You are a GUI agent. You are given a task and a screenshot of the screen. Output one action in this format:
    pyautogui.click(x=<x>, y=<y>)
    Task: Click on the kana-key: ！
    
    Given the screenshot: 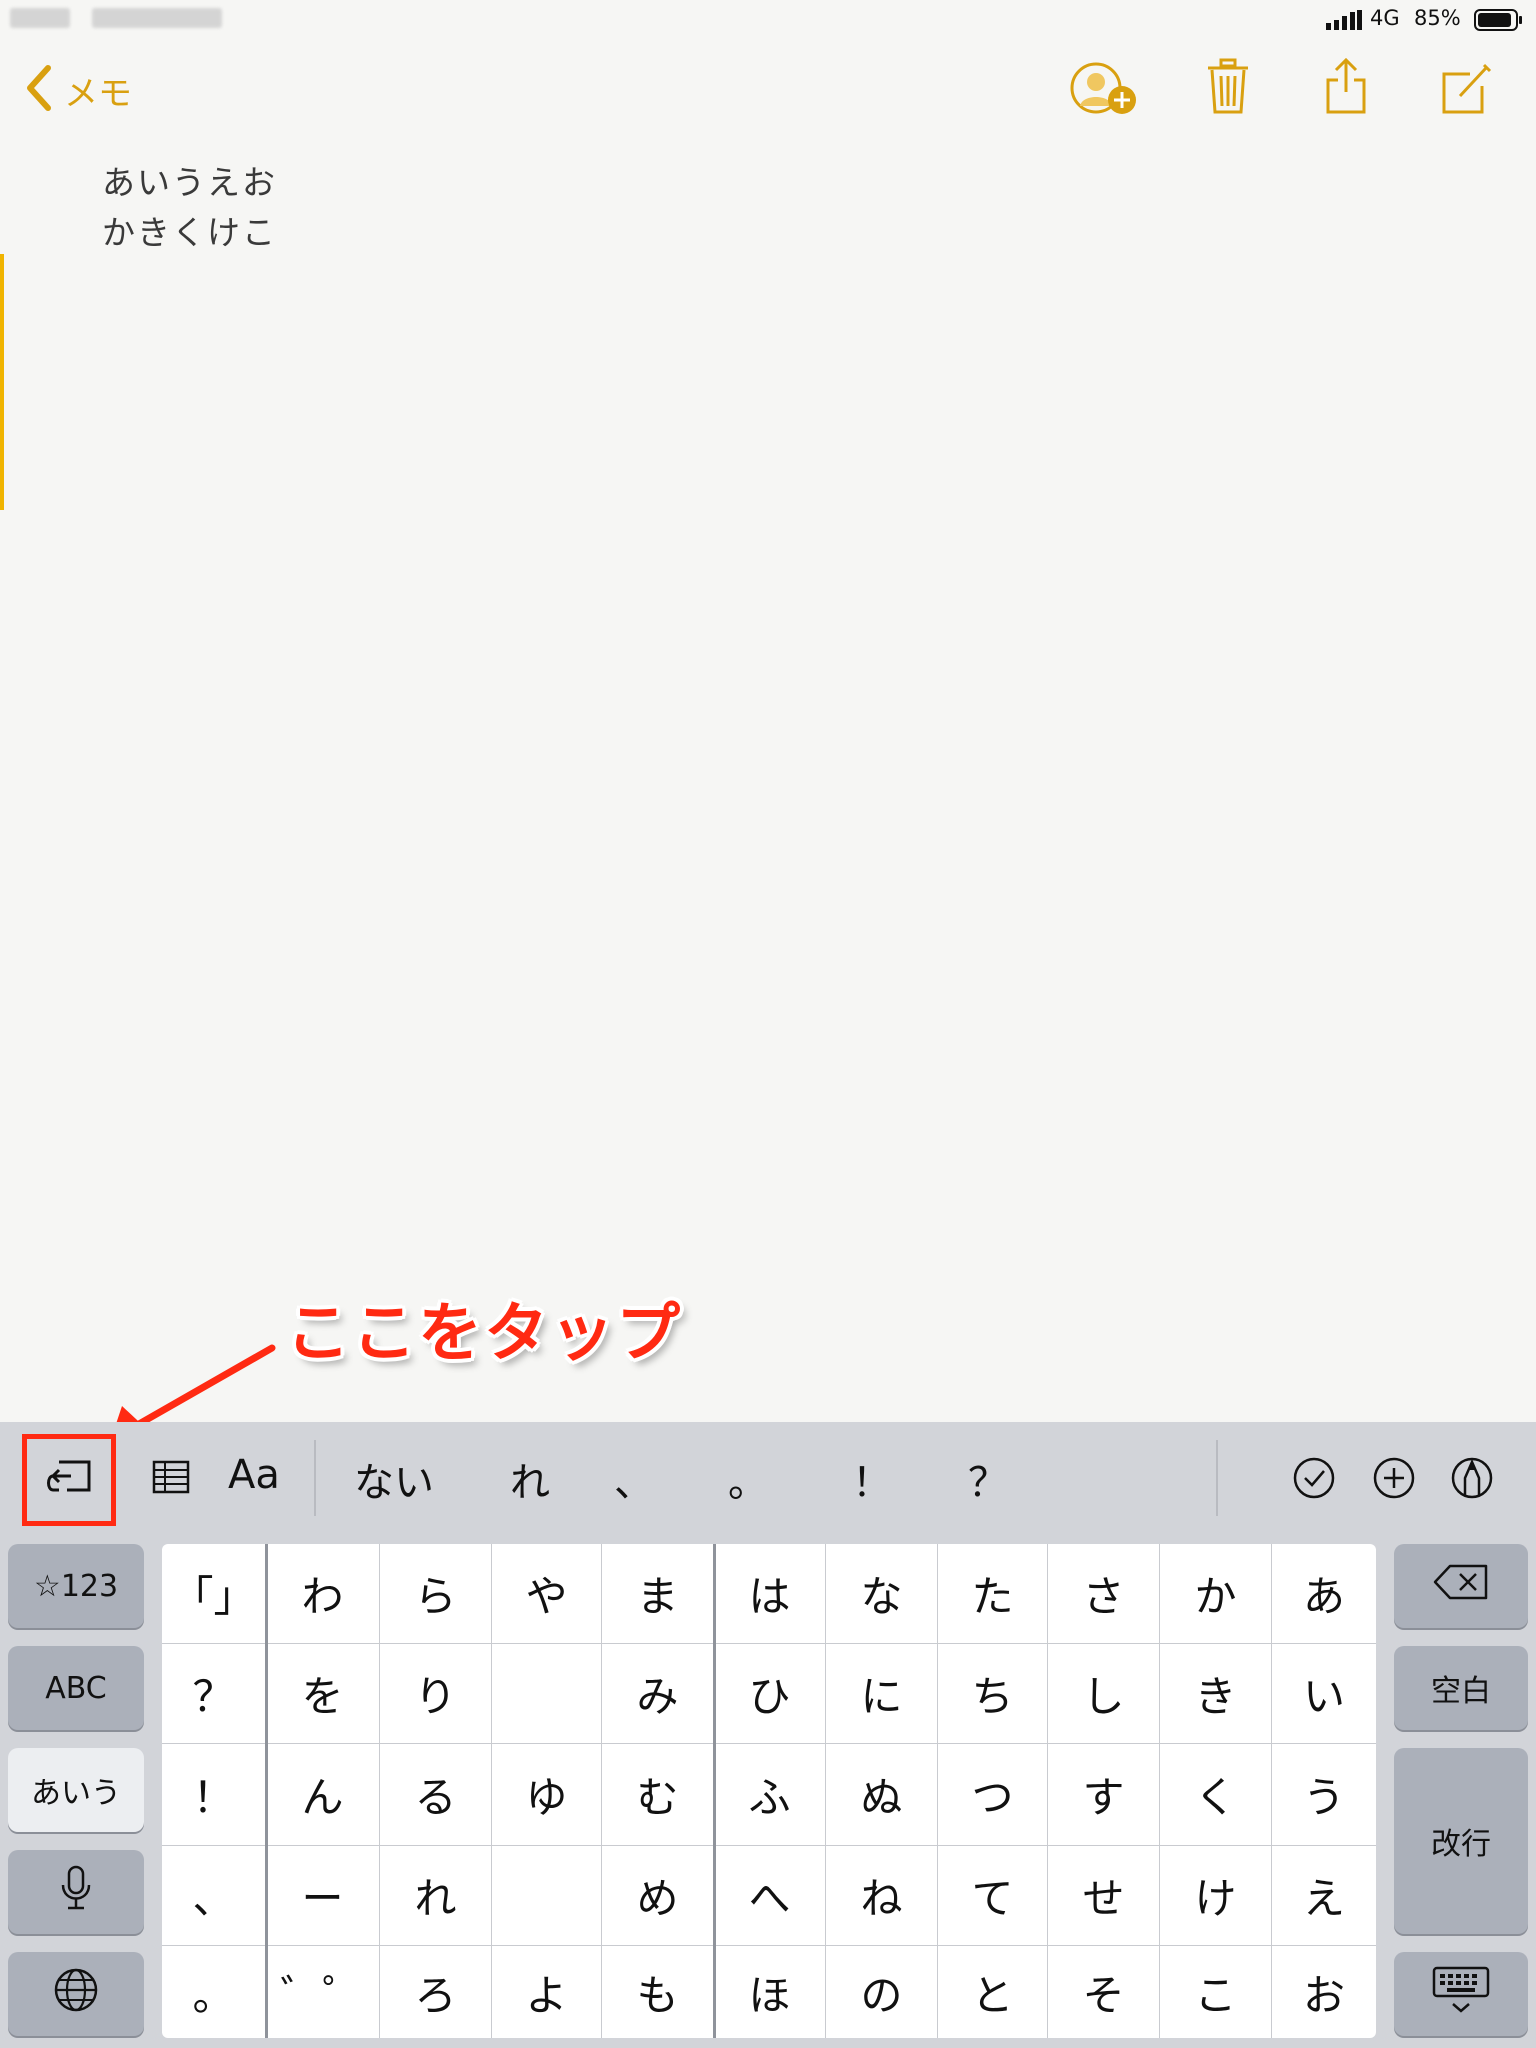 What is the action you would take?
    pyautogui.click(x=214, y=1795)
    